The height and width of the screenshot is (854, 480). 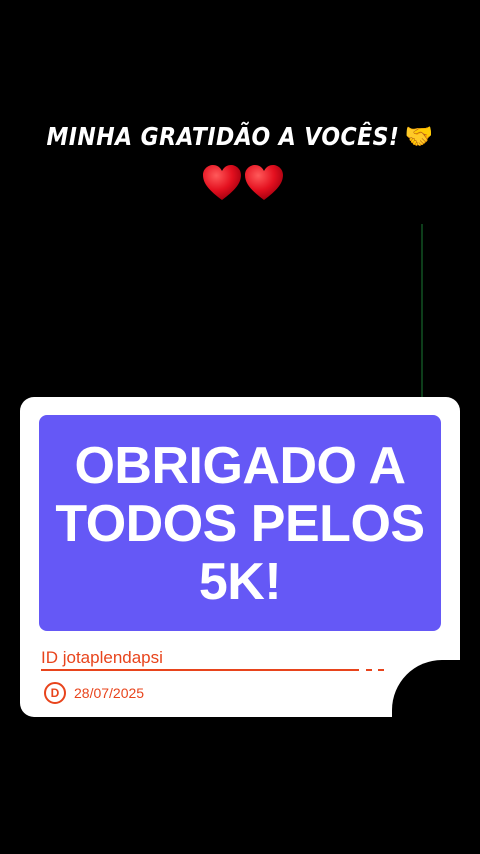 I want to click on caption: MINHA GRATIDÃO A VOCÊS! 🤝, so click(x=240, y=162).